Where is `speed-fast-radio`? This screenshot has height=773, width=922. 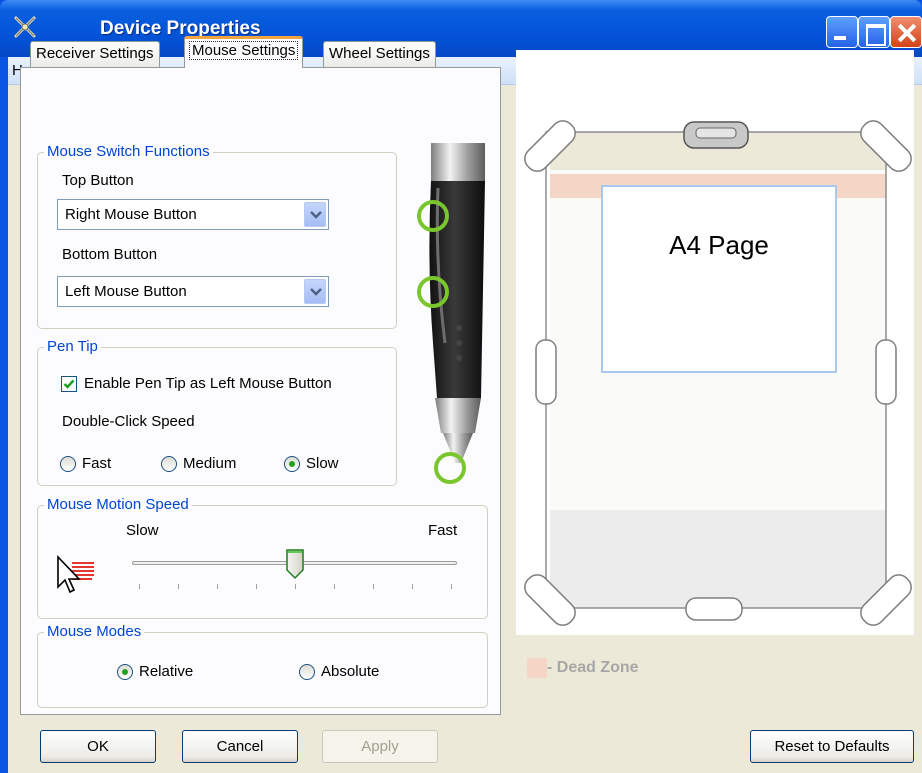
speed-fast-radio is located at coordinates (68, 464).